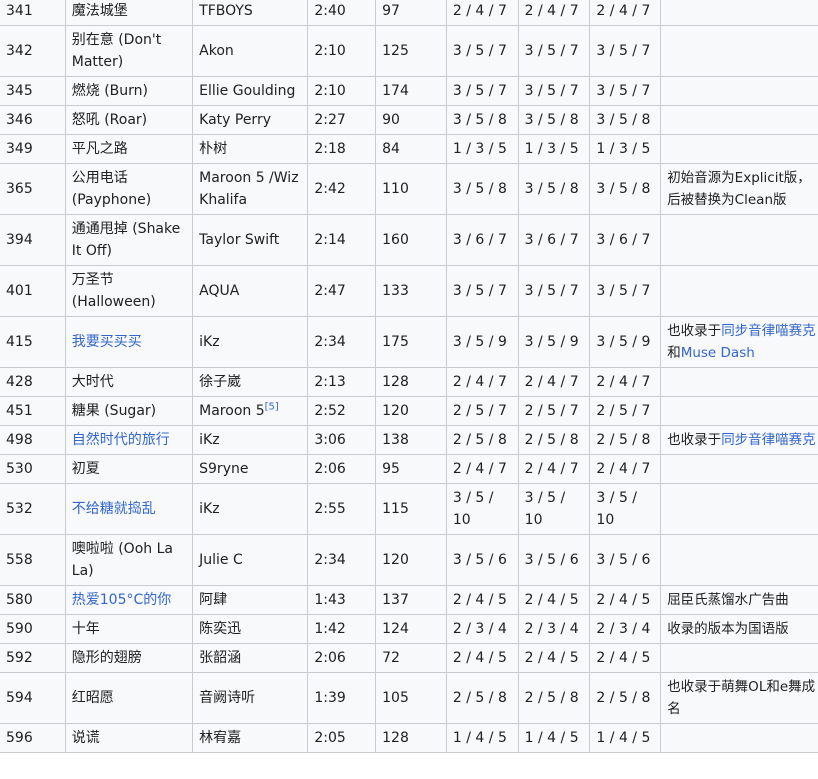 The image size is (818, 779). I want to click on artist-cell: 阿肆, so click(250, 600).